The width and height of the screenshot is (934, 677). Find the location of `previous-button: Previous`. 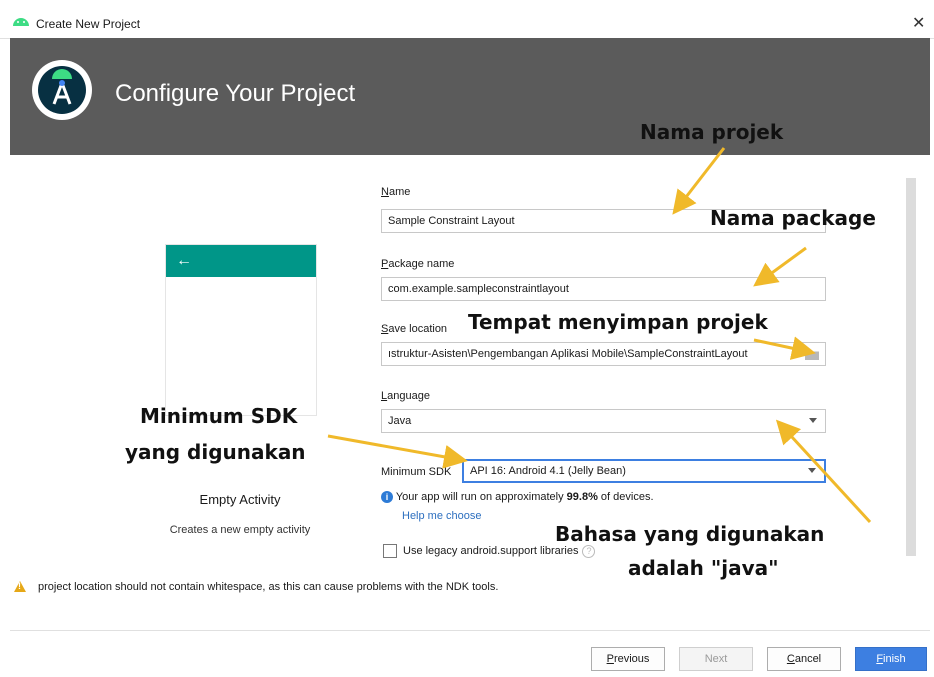

previous-button: Previous is located at coordinates (628, 659).